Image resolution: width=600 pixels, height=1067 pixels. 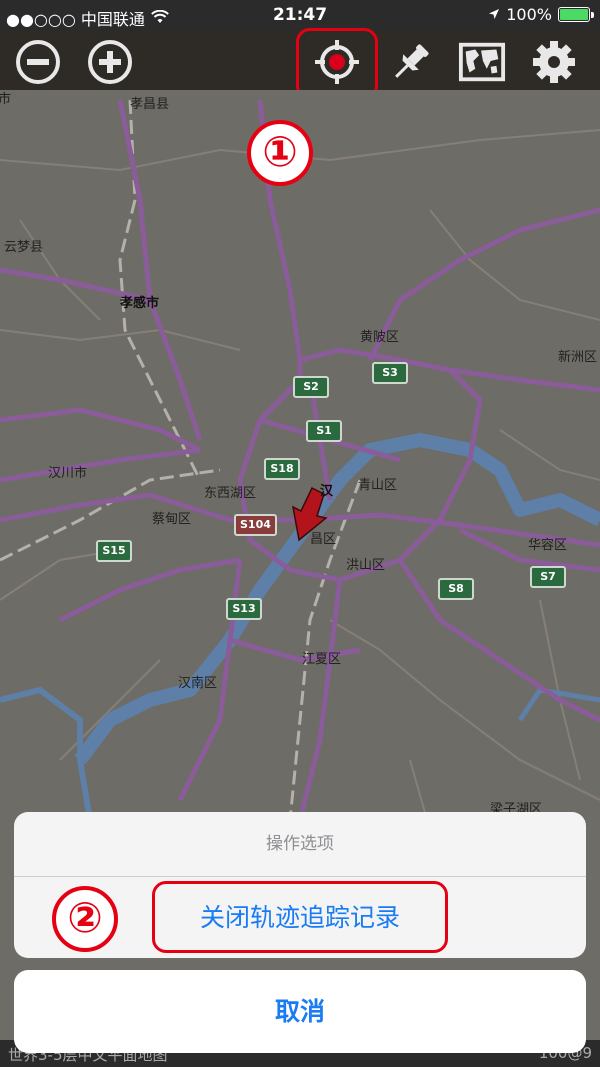 I want to click on highway-shield: S18, so click(x=282, y=469).